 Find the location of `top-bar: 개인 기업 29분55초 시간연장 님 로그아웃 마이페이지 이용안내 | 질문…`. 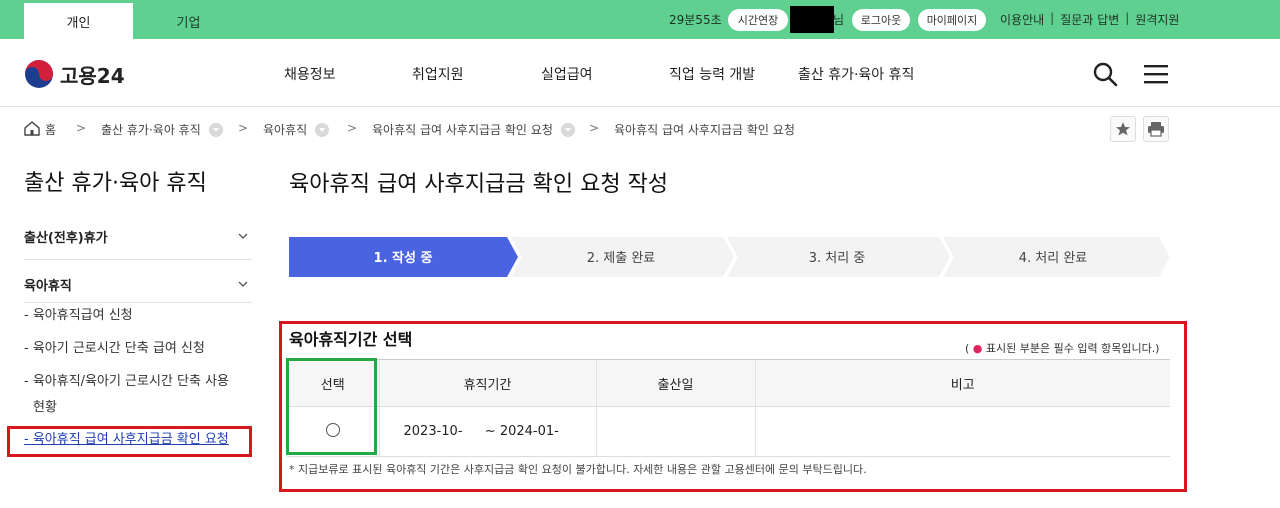

top-bar: 개인 기업 29분55초 시간연장 님 로그아웃 마이페이지 이용안내 | 질문… is located at coordinates (640, 19).